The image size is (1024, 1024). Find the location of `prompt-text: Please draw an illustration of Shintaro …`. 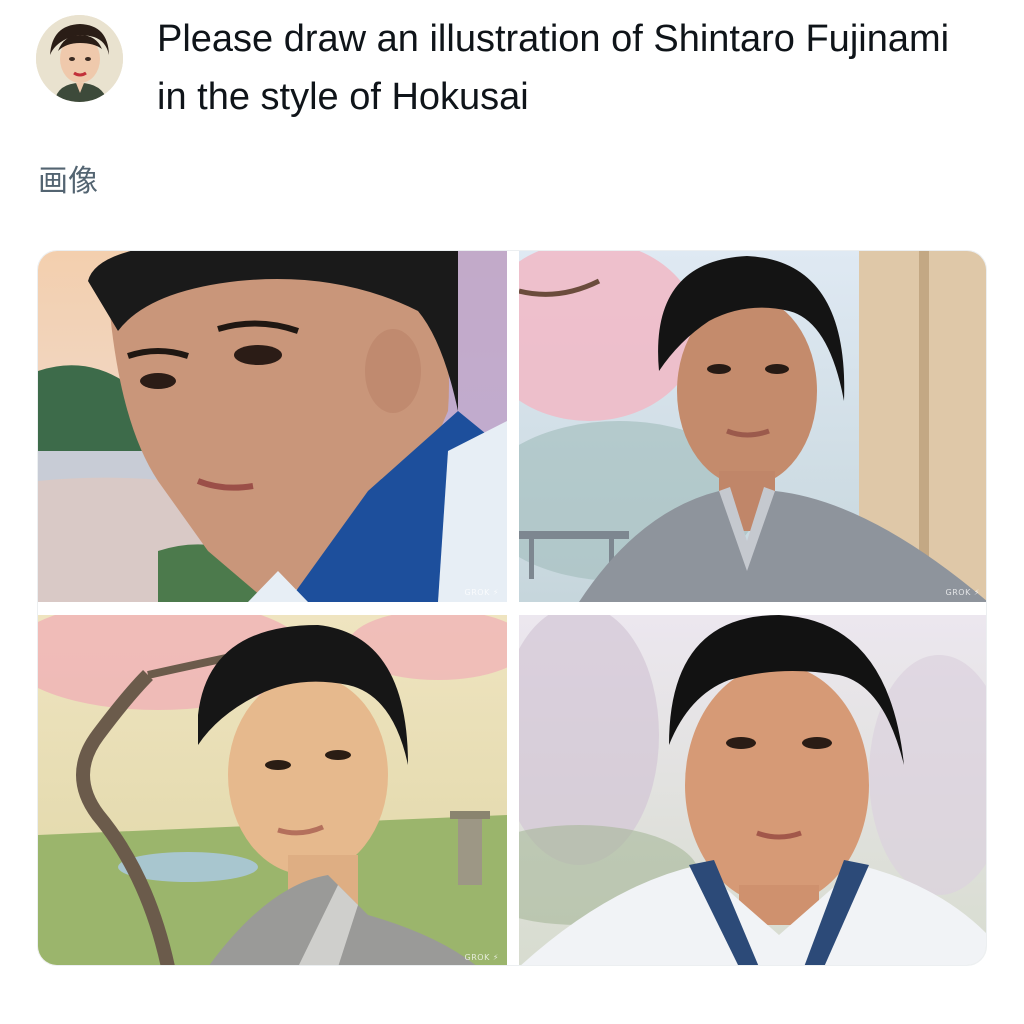

prompt-text: Please draw an illustration of Shintaro … is located at coordinates (553, 68).